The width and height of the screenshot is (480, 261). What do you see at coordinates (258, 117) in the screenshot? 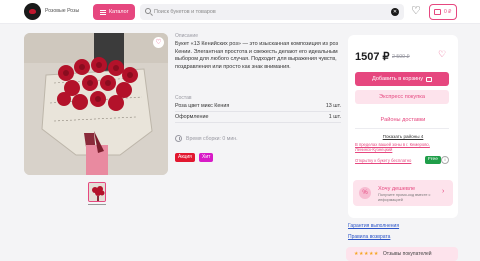
I see `composition-row: Оформление 1 шт.` at bounding box center [258, 117].